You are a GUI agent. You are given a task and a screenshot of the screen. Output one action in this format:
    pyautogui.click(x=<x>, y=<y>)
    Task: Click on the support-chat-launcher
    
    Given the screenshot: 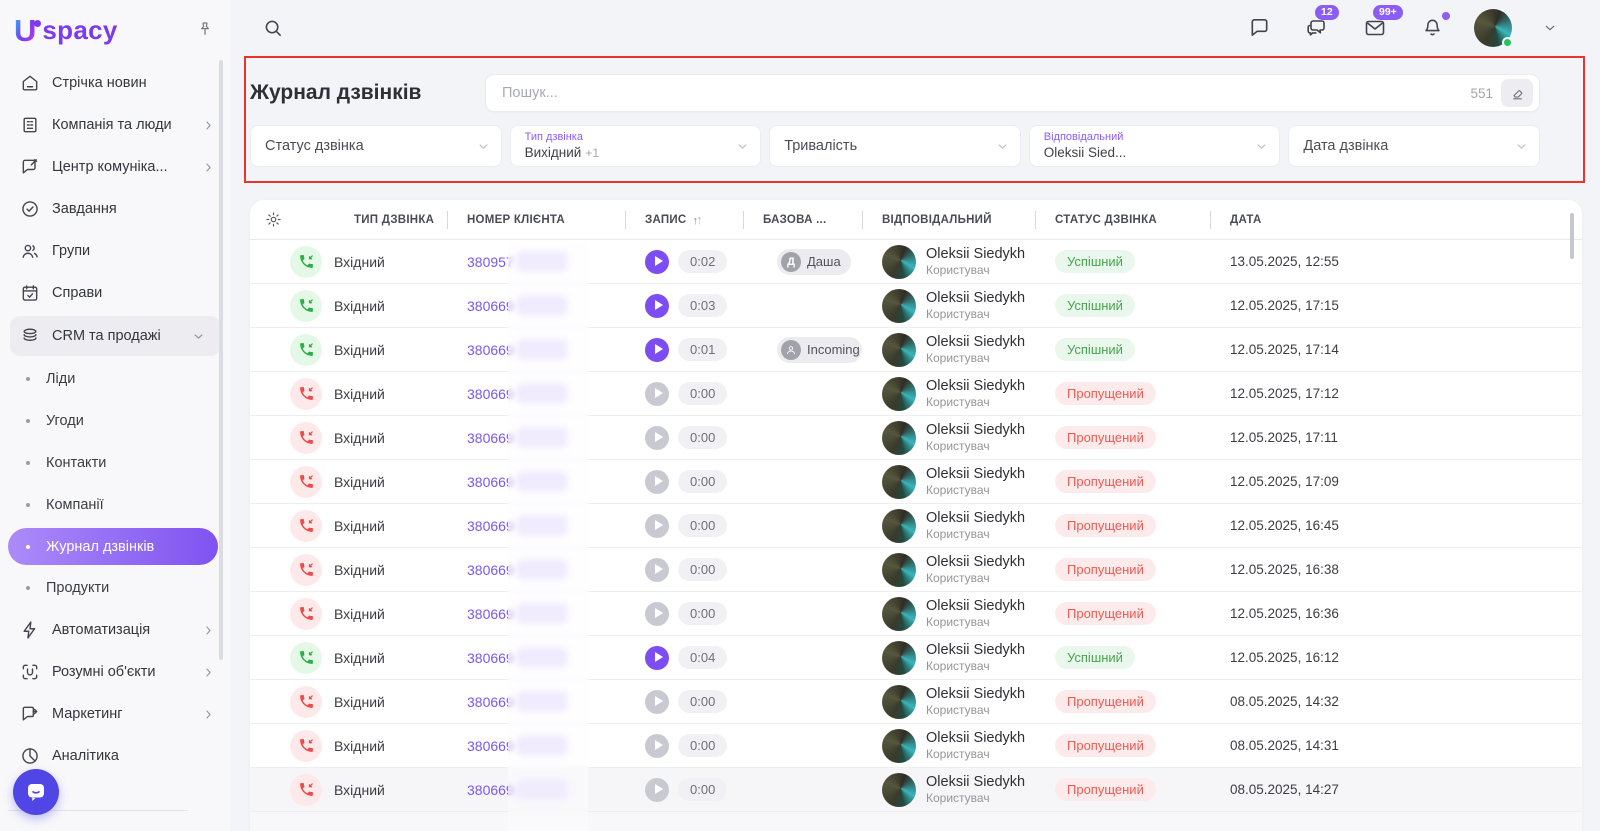 What is the action you would take?
    pyautogui.click(x=36, y=792)
    